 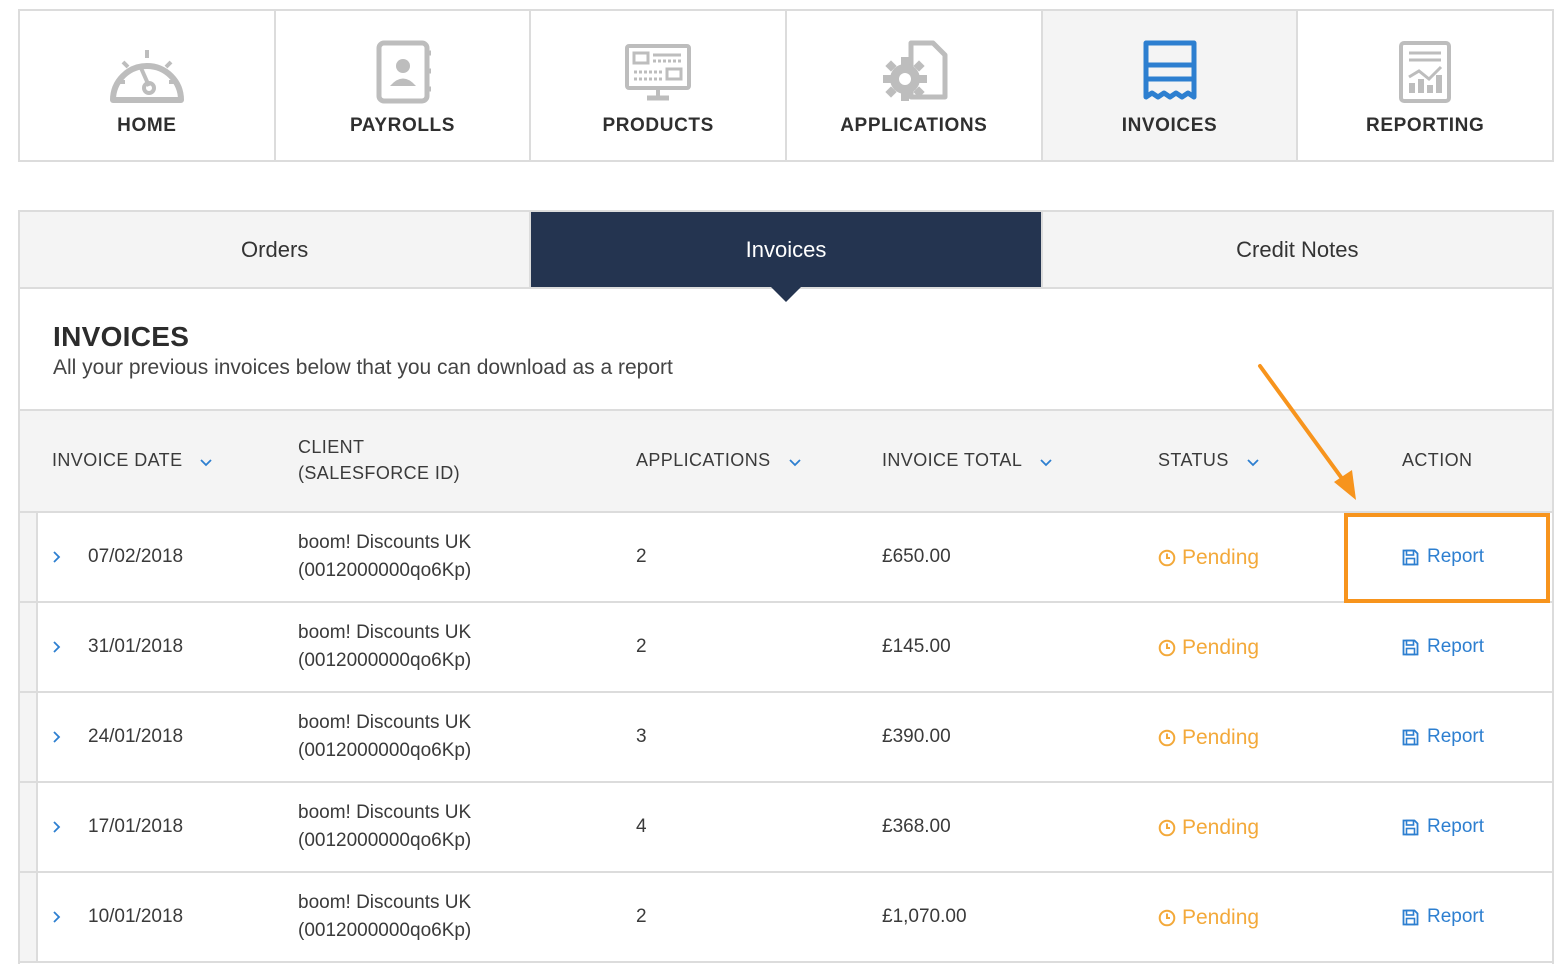 I want to click on nav-item-reporting: REPORTING, so click(x=1425, y=85).